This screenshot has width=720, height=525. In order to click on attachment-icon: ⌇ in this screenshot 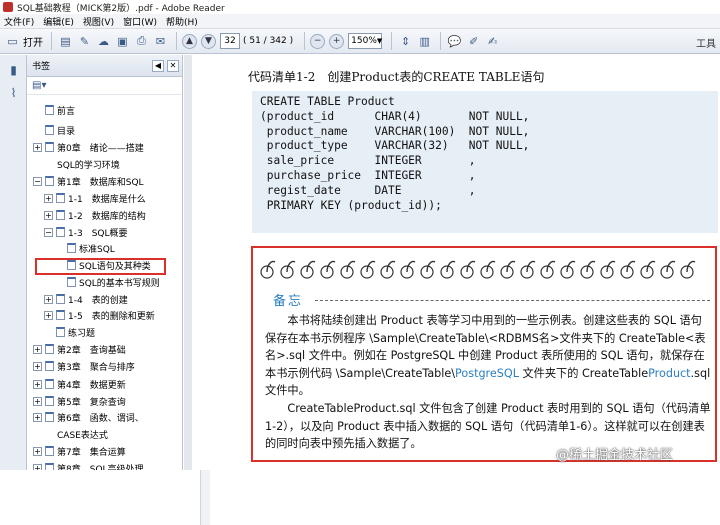, I will do `click(13, 92)`.